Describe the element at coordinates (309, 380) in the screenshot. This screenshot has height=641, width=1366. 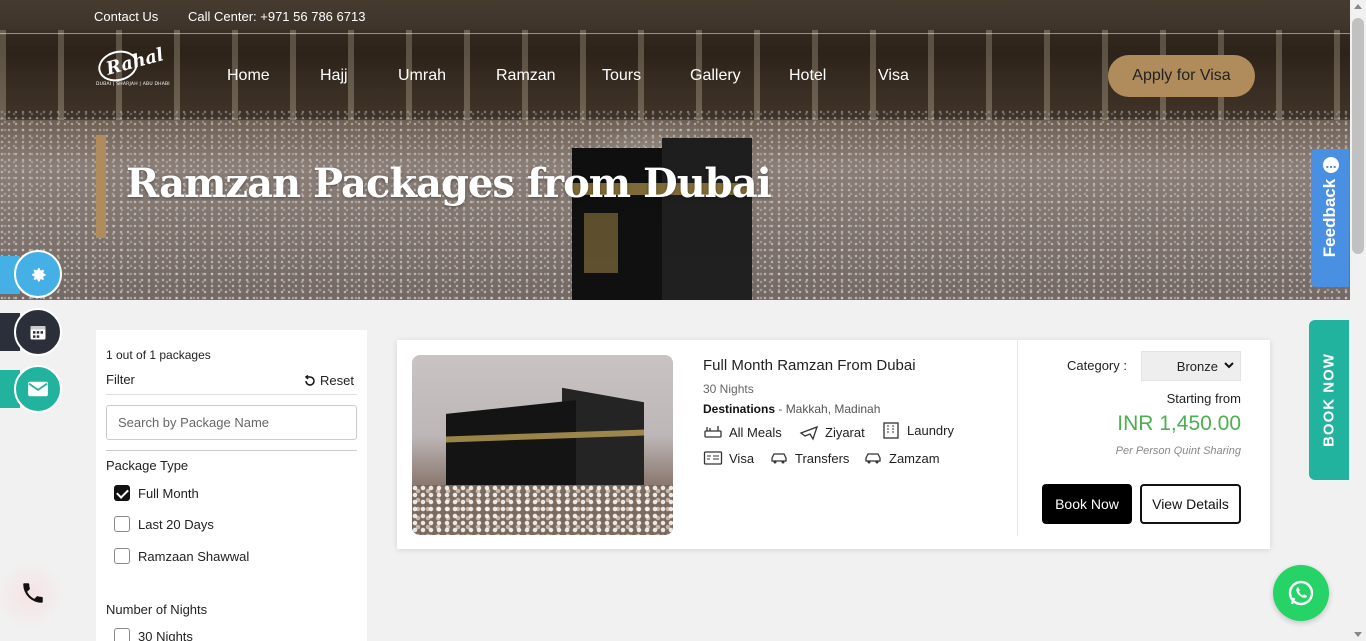
I see `reset-icon` at that location.